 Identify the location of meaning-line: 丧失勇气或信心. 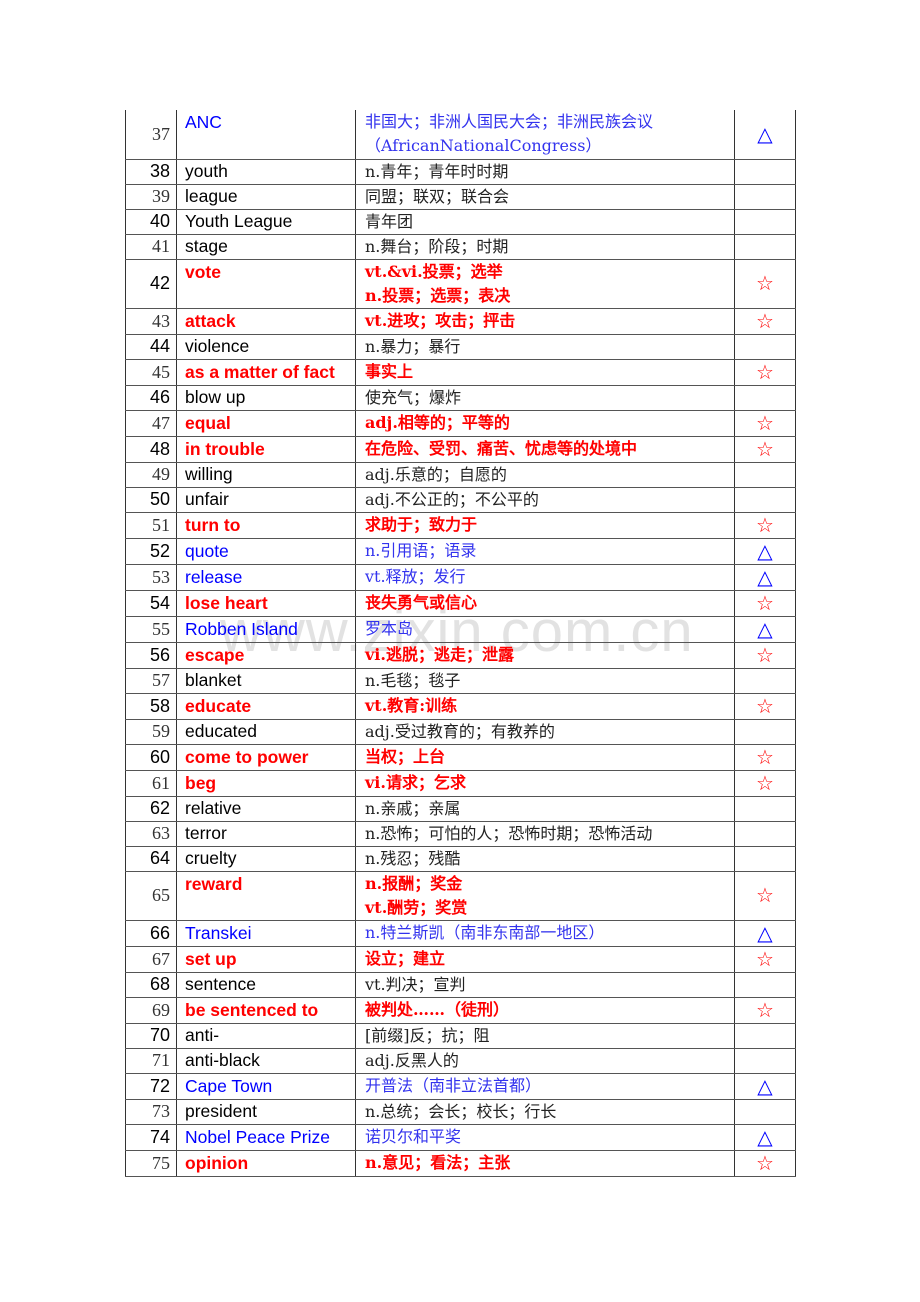
(421, 602).